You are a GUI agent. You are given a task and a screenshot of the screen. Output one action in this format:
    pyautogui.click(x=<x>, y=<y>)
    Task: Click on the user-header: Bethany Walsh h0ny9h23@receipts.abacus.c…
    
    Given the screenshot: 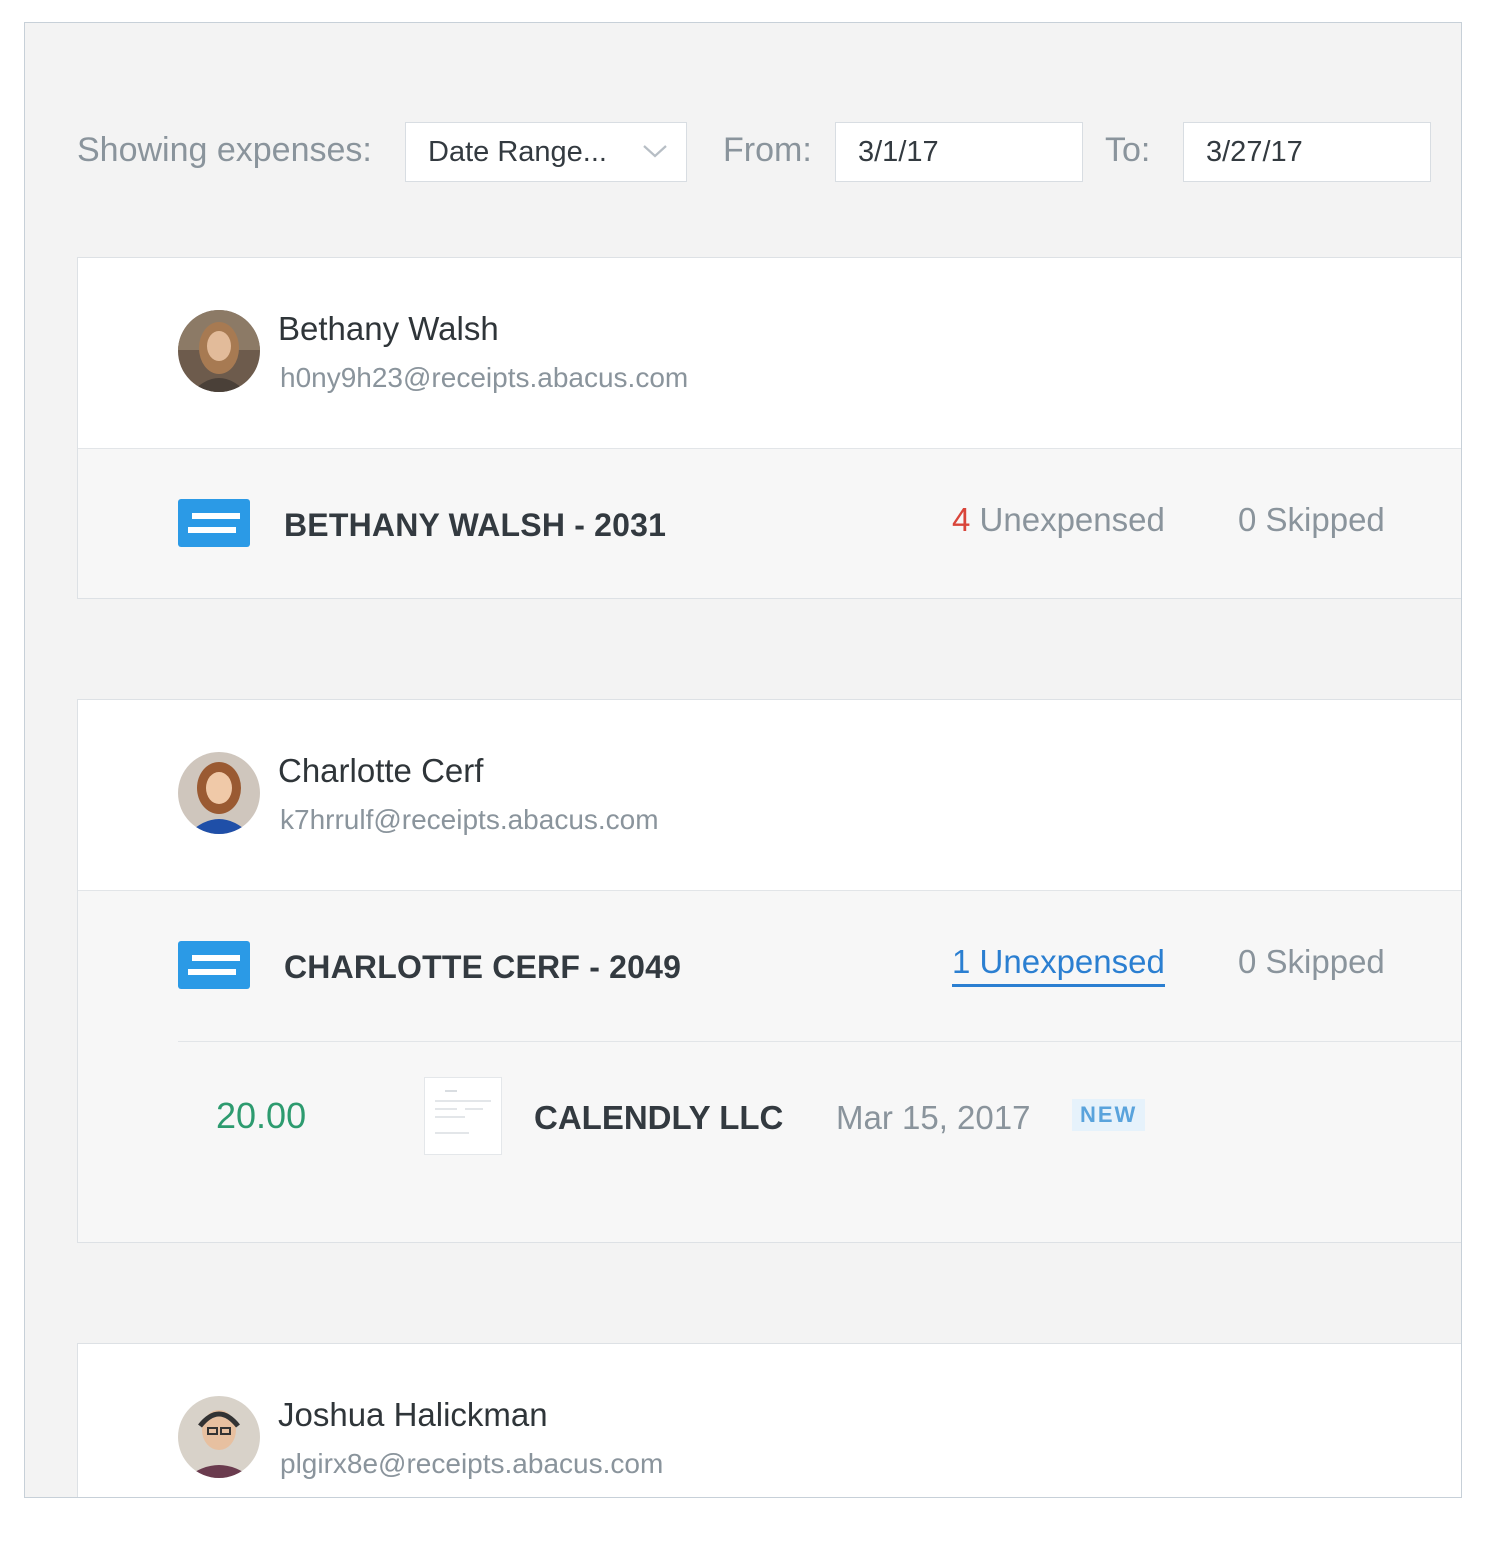 What is the action you would take?
    pyautogui.click(x=769, y=353)
    